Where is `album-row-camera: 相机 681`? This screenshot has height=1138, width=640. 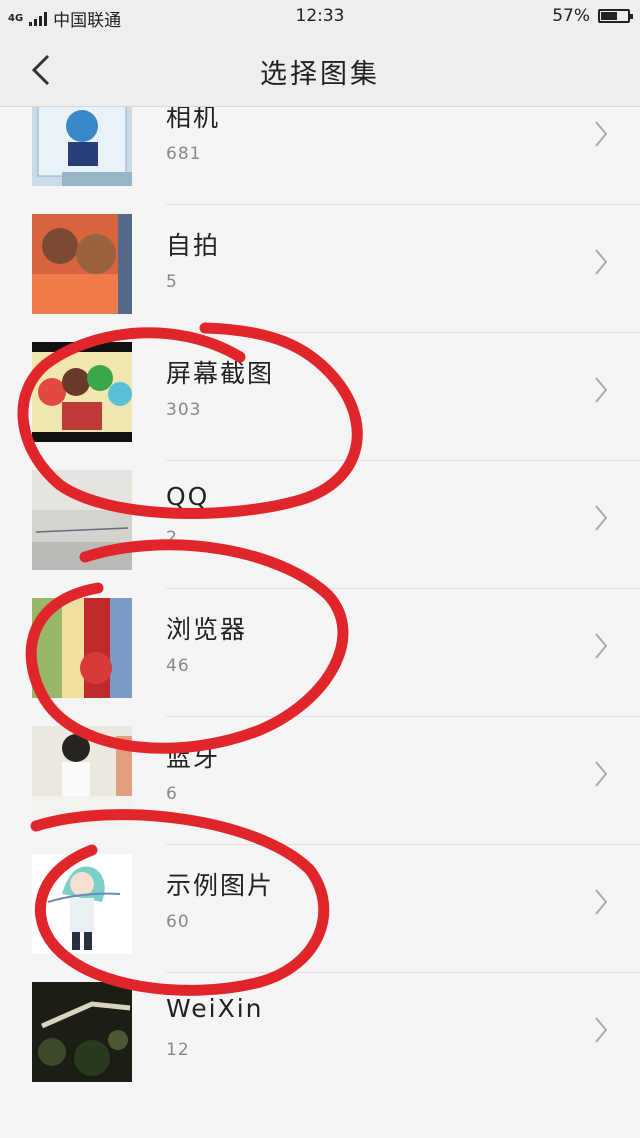 album-row-camera: 相机 681 is located at coordinates (320, 156).